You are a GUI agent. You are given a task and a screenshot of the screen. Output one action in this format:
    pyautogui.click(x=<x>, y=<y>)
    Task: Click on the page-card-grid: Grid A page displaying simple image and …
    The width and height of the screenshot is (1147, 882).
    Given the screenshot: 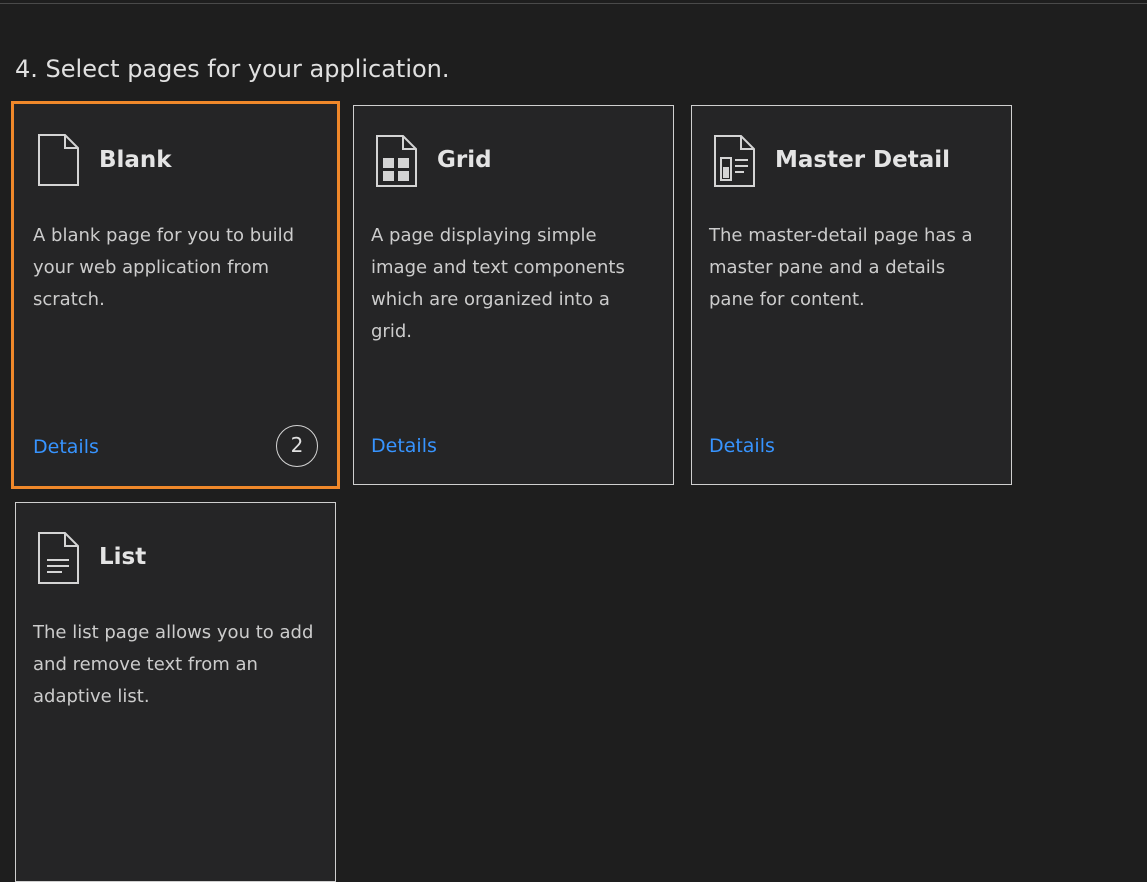 What is the action you would take?
    pyautogui.click(x=513, y=295)
    